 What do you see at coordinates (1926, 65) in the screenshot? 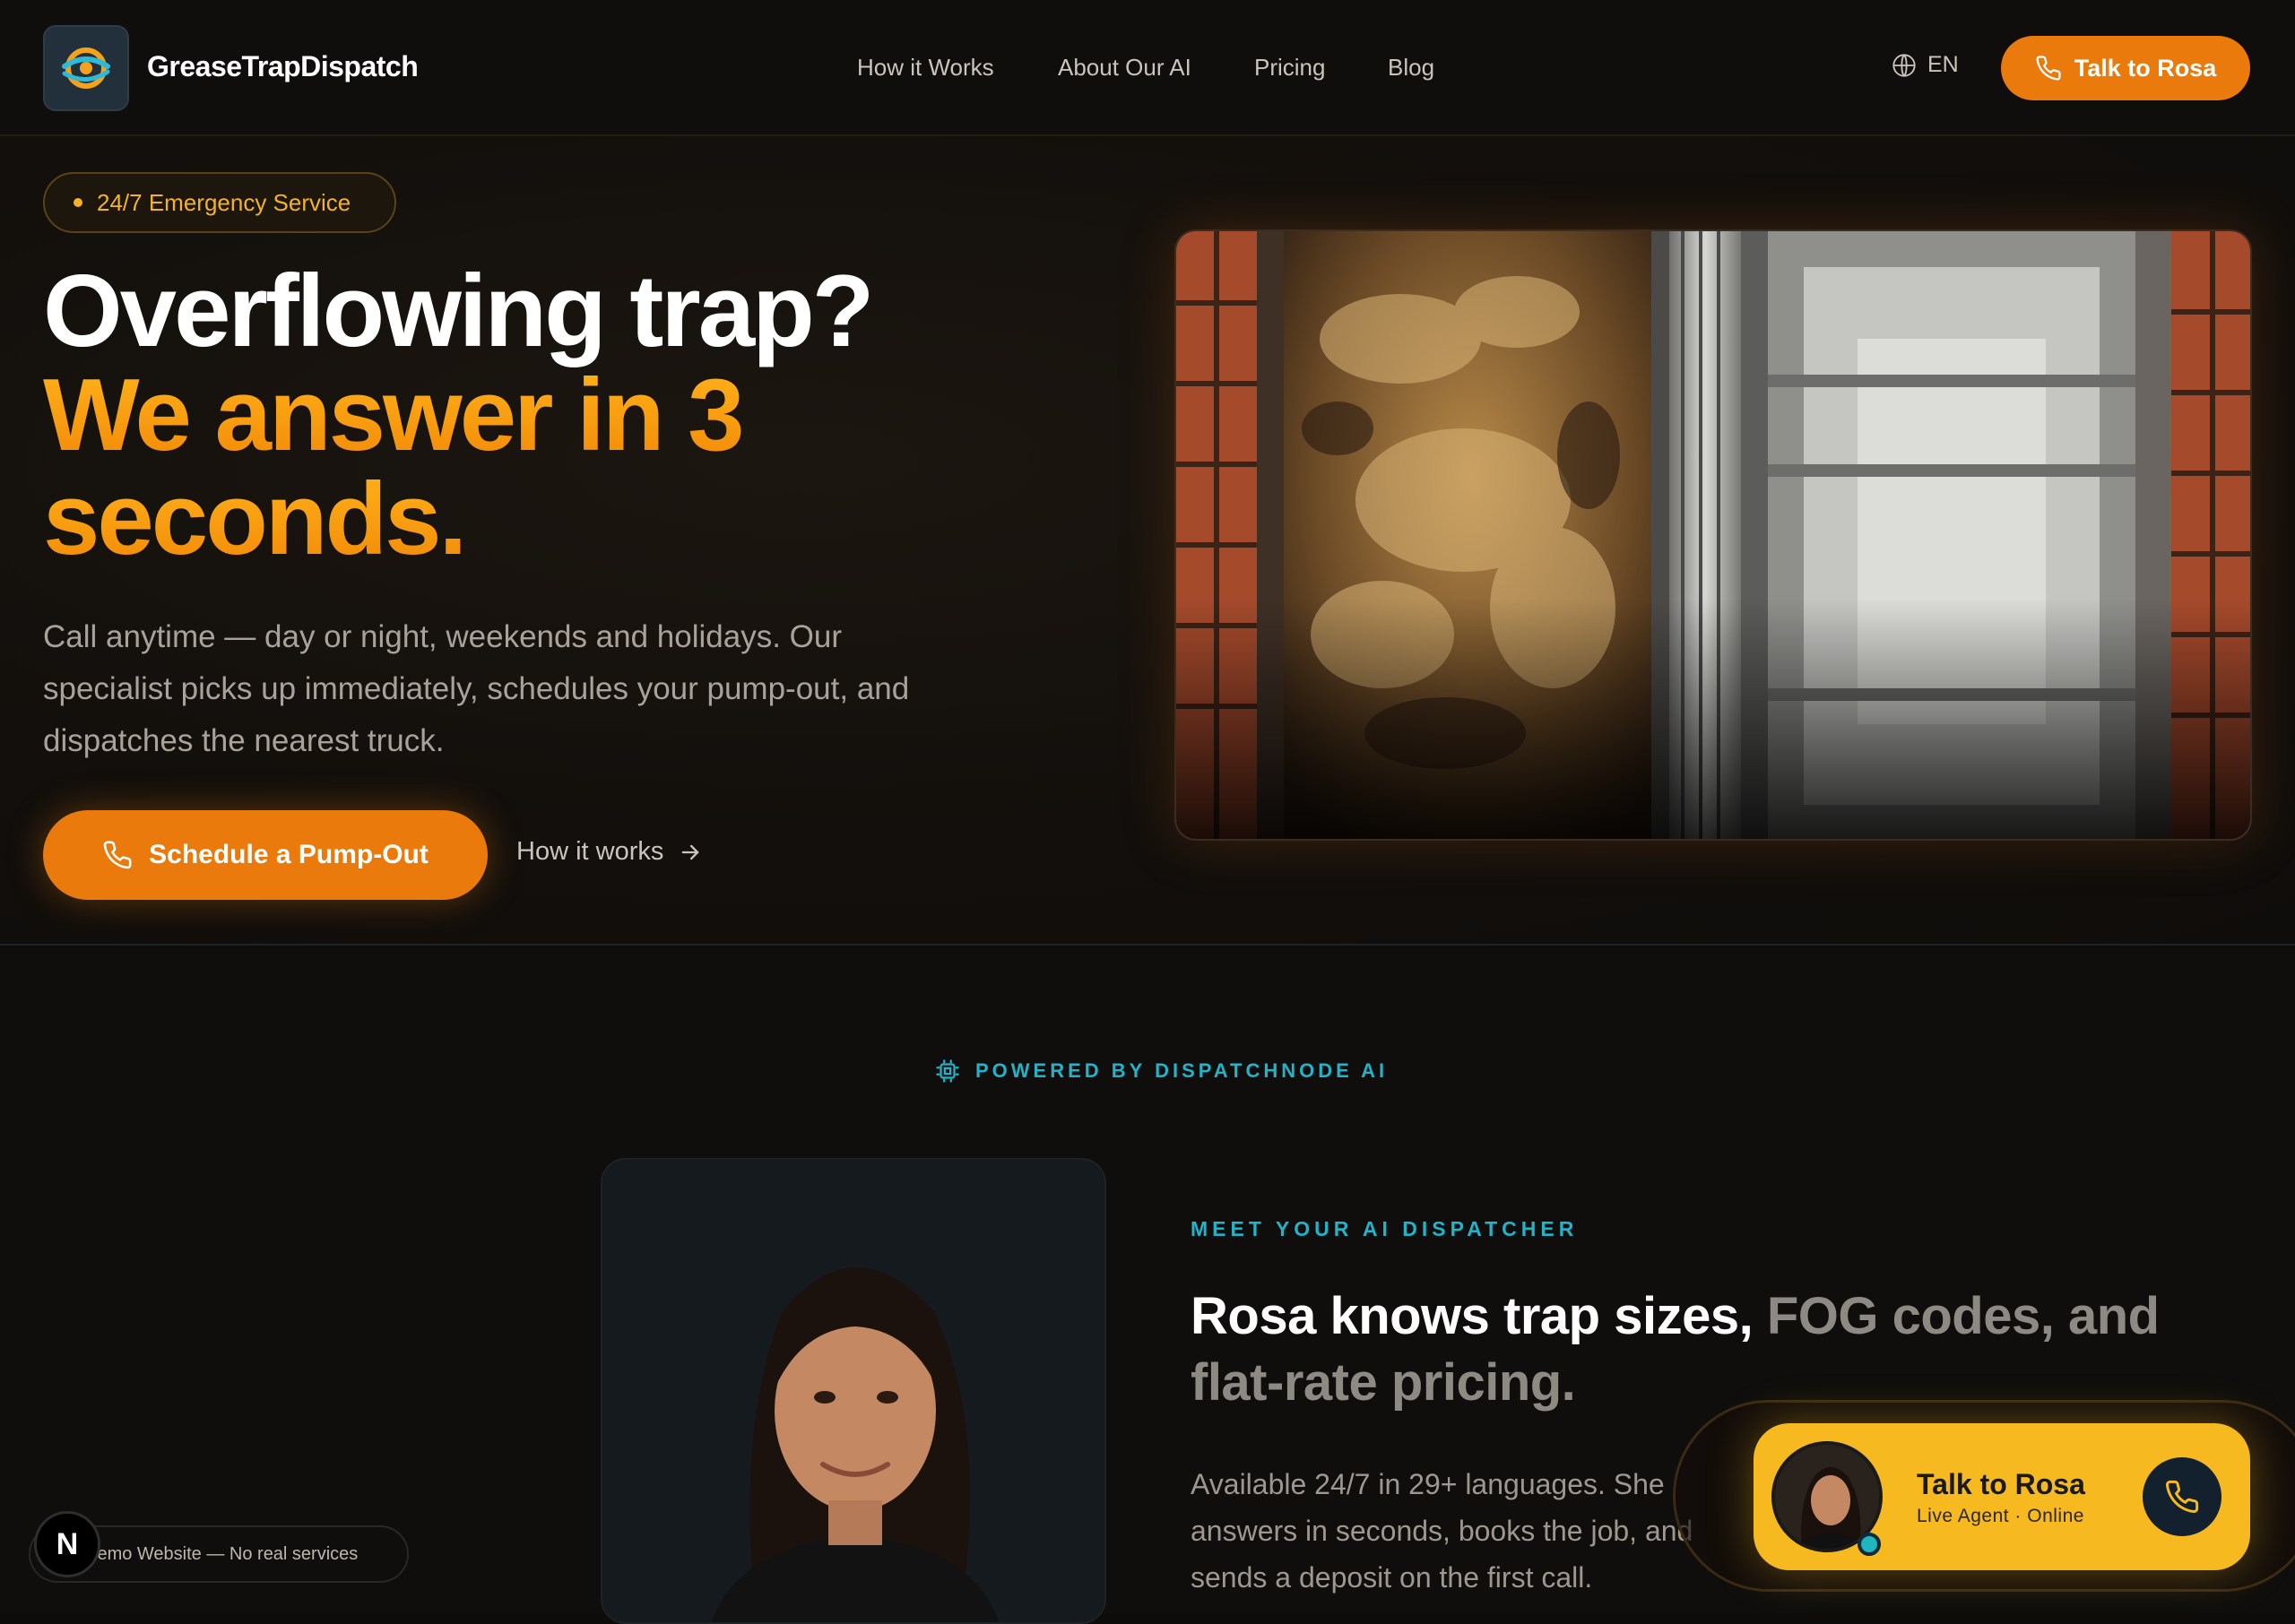
I see `language-switcher: EN` at bounding box center [1926, 65].